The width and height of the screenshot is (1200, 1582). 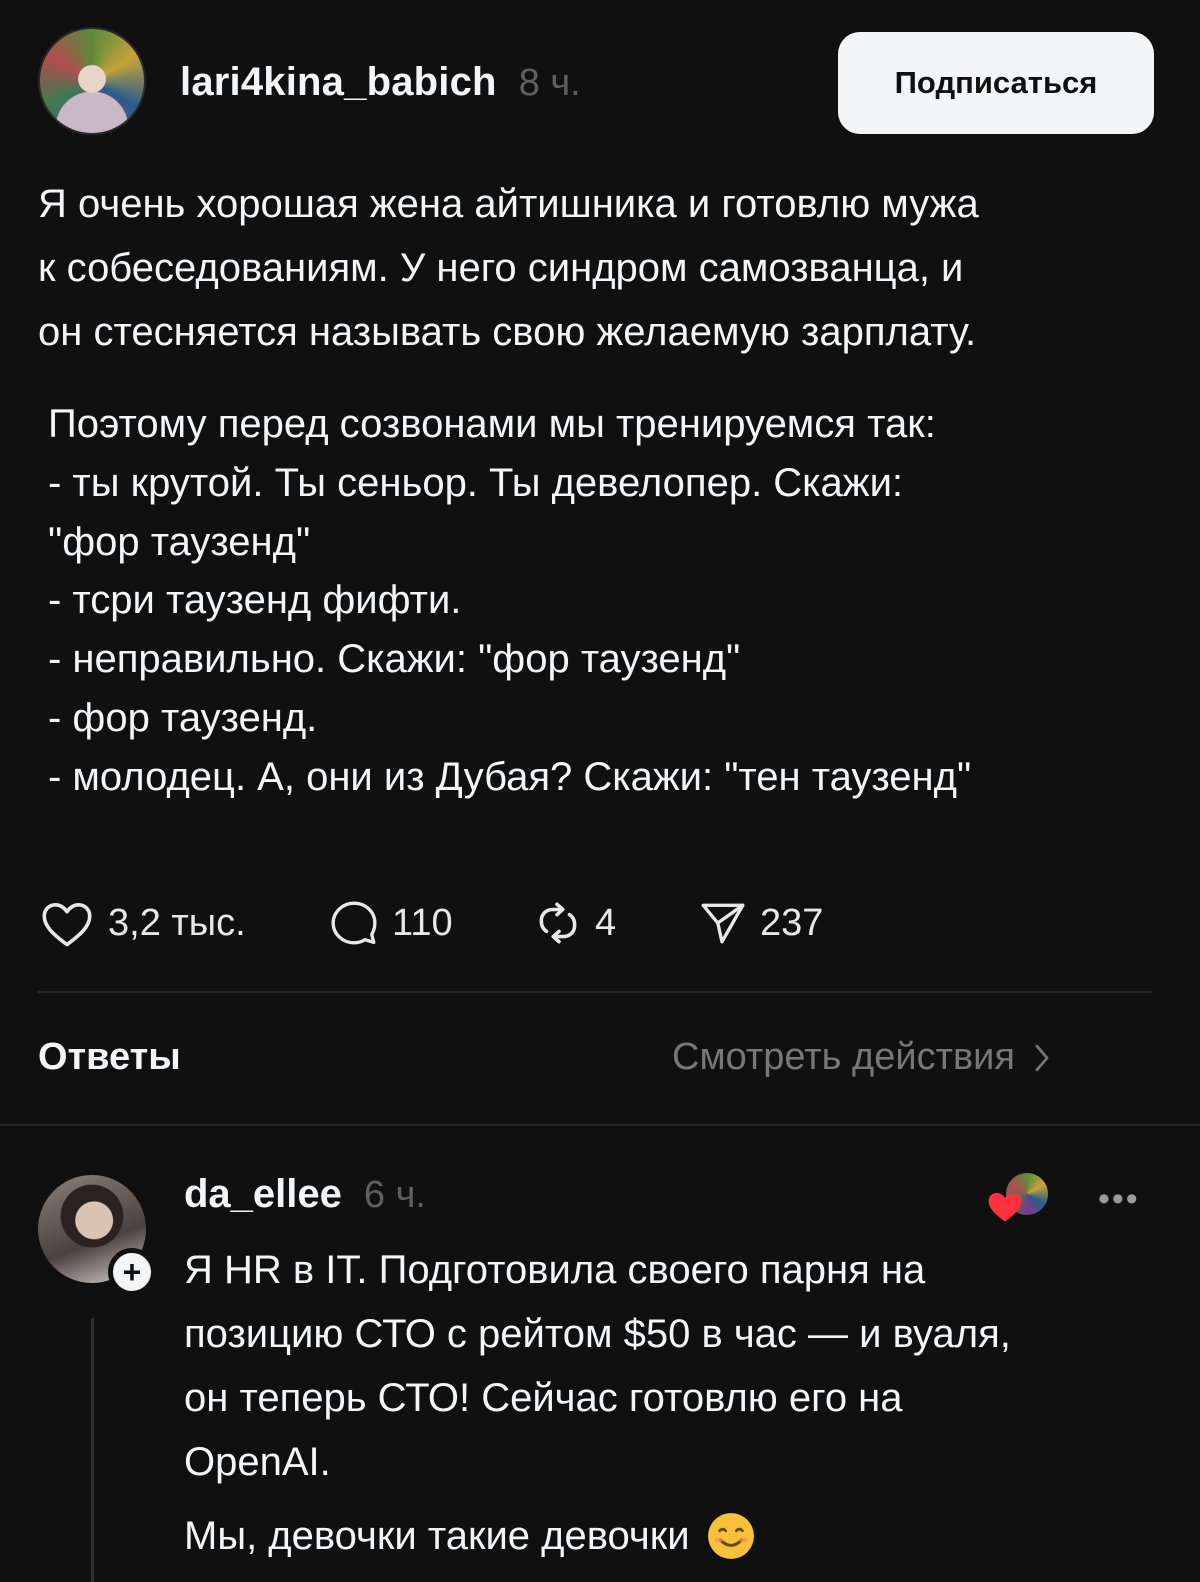 I want to click on post-author-meta: lari4kina_babich 8 ч., so click(x=380, y=82).